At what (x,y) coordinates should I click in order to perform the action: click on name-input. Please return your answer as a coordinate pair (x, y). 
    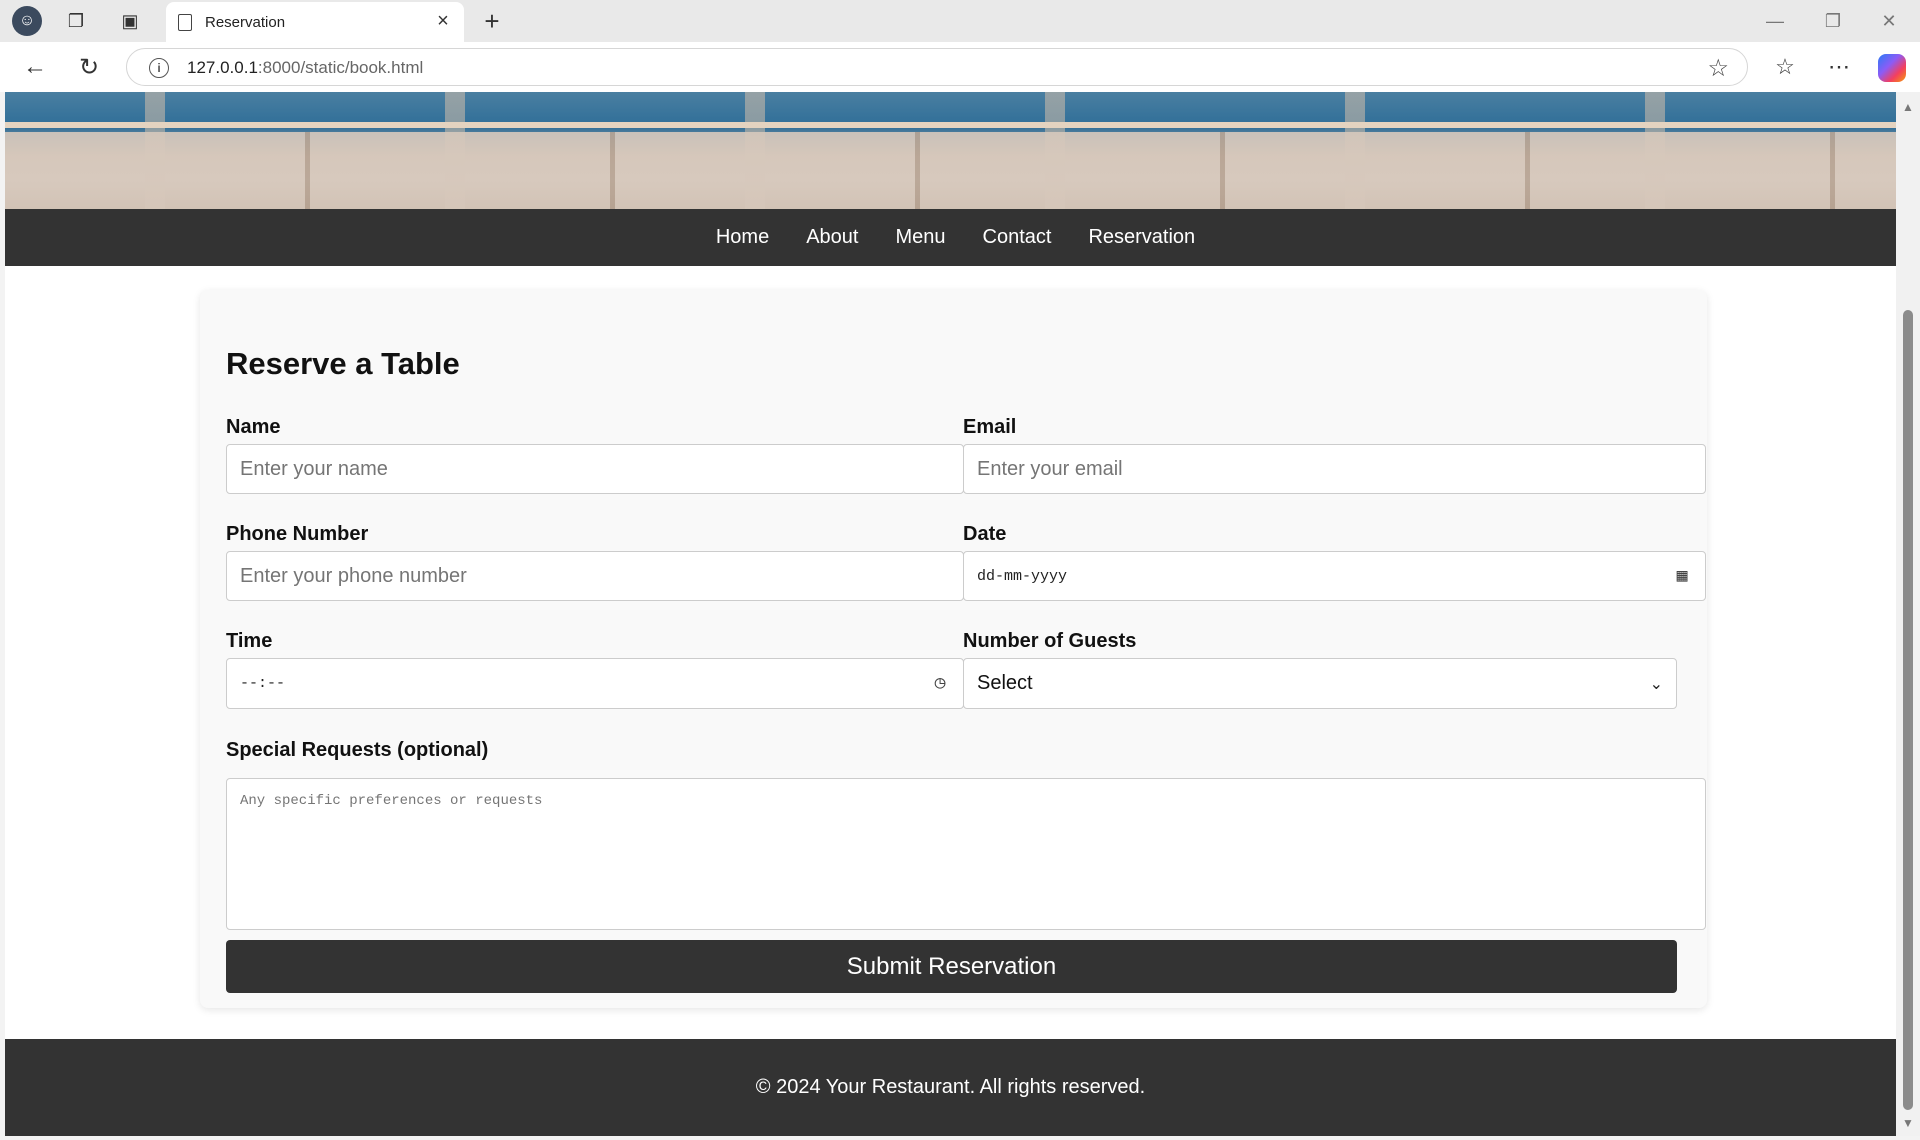
    Looking at the image, I should click on (595, 469).